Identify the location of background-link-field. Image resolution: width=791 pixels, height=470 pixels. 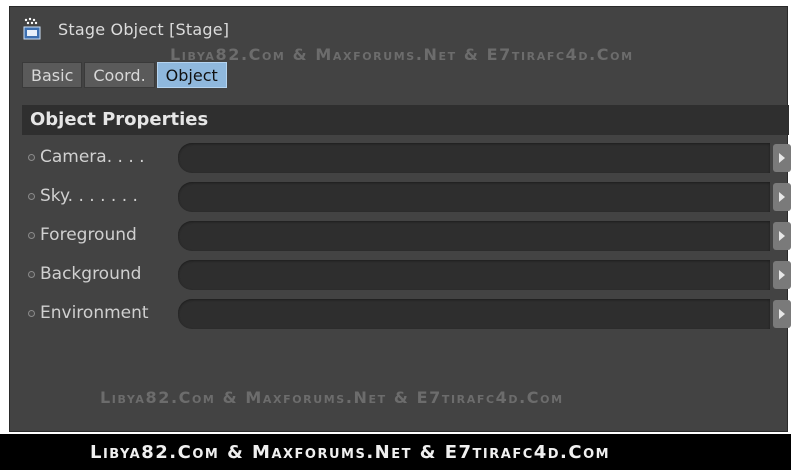
(474, 275).